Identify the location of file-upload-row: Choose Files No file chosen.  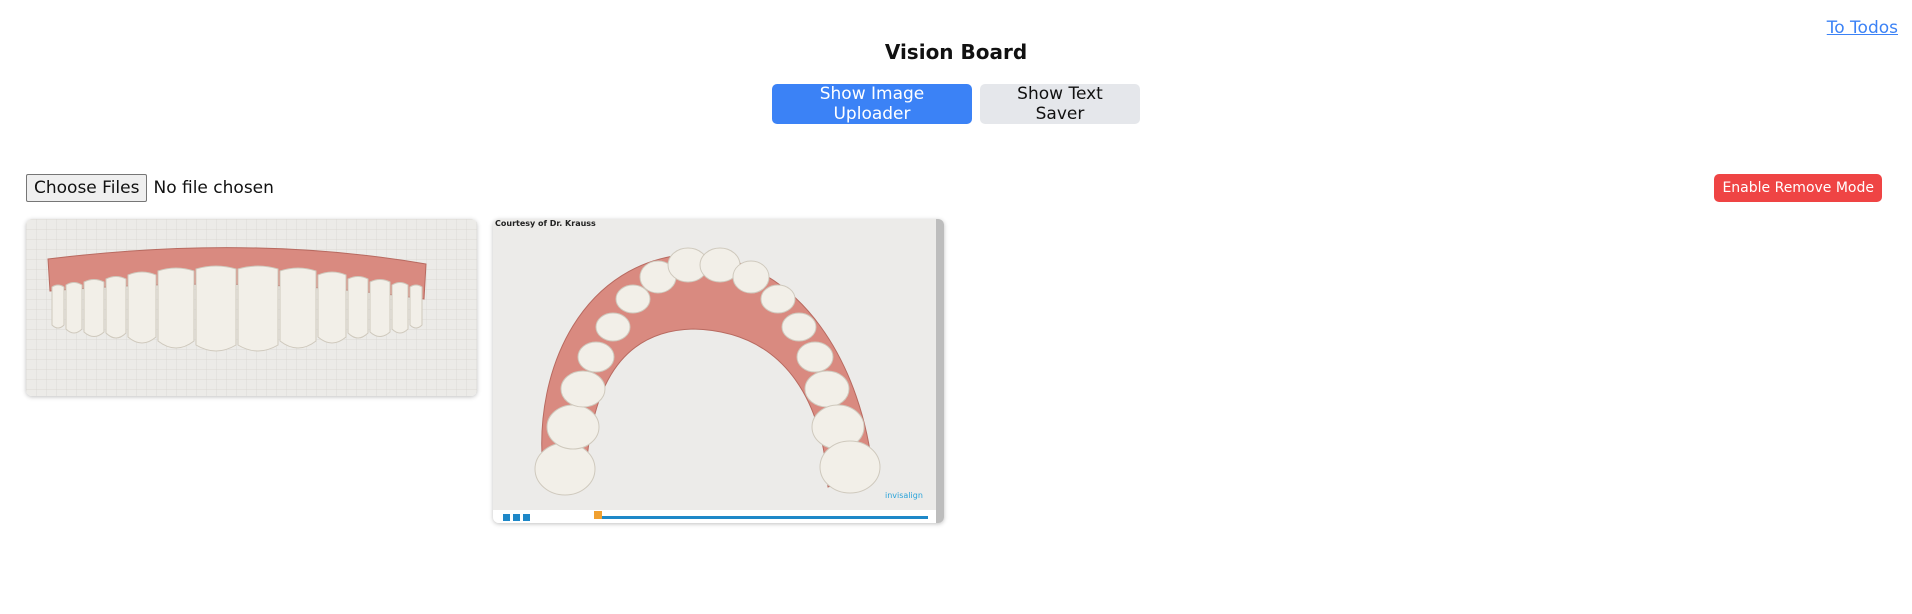
(150, 188).